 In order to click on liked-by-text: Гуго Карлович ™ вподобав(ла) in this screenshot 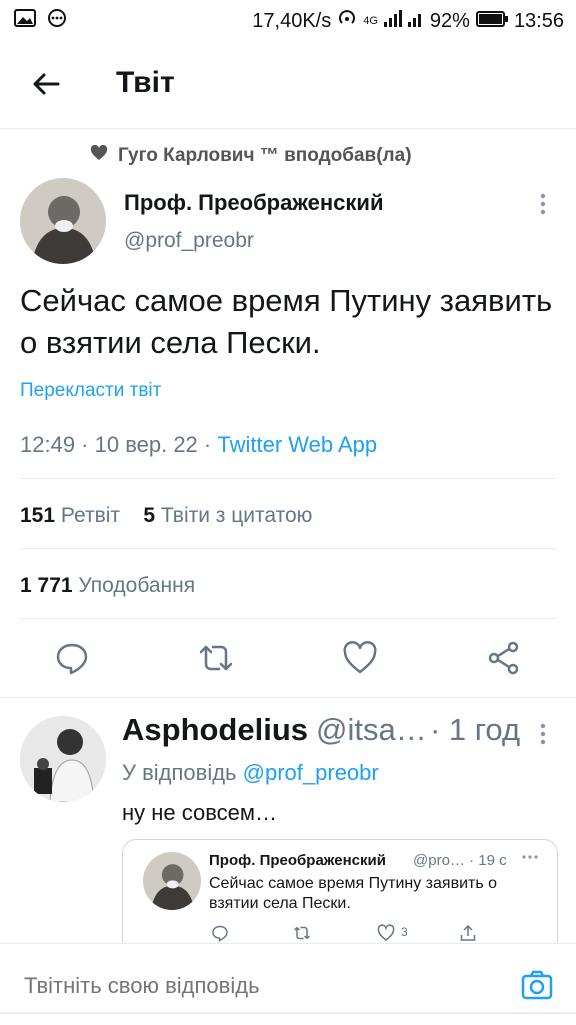, I will do `click(265, 155)`.